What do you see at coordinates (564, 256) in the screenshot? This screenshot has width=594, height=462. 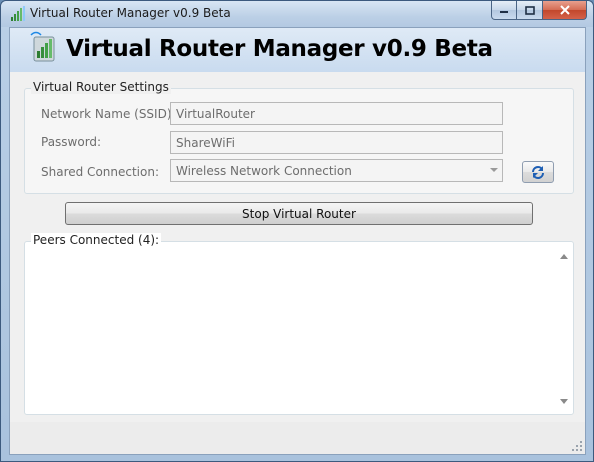 I see `scroll-up-icon` at bounding box center [564, 256].